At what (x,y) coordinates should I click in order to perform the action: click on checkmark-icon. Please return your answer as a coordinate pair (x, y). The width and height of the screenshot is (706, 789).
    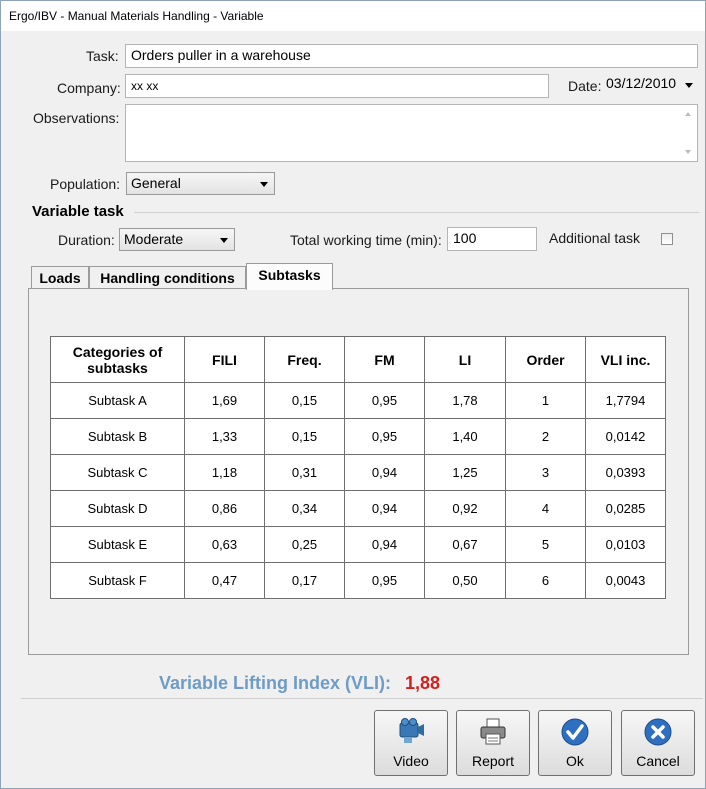
    Looking at the image, I should click on (575, 732).